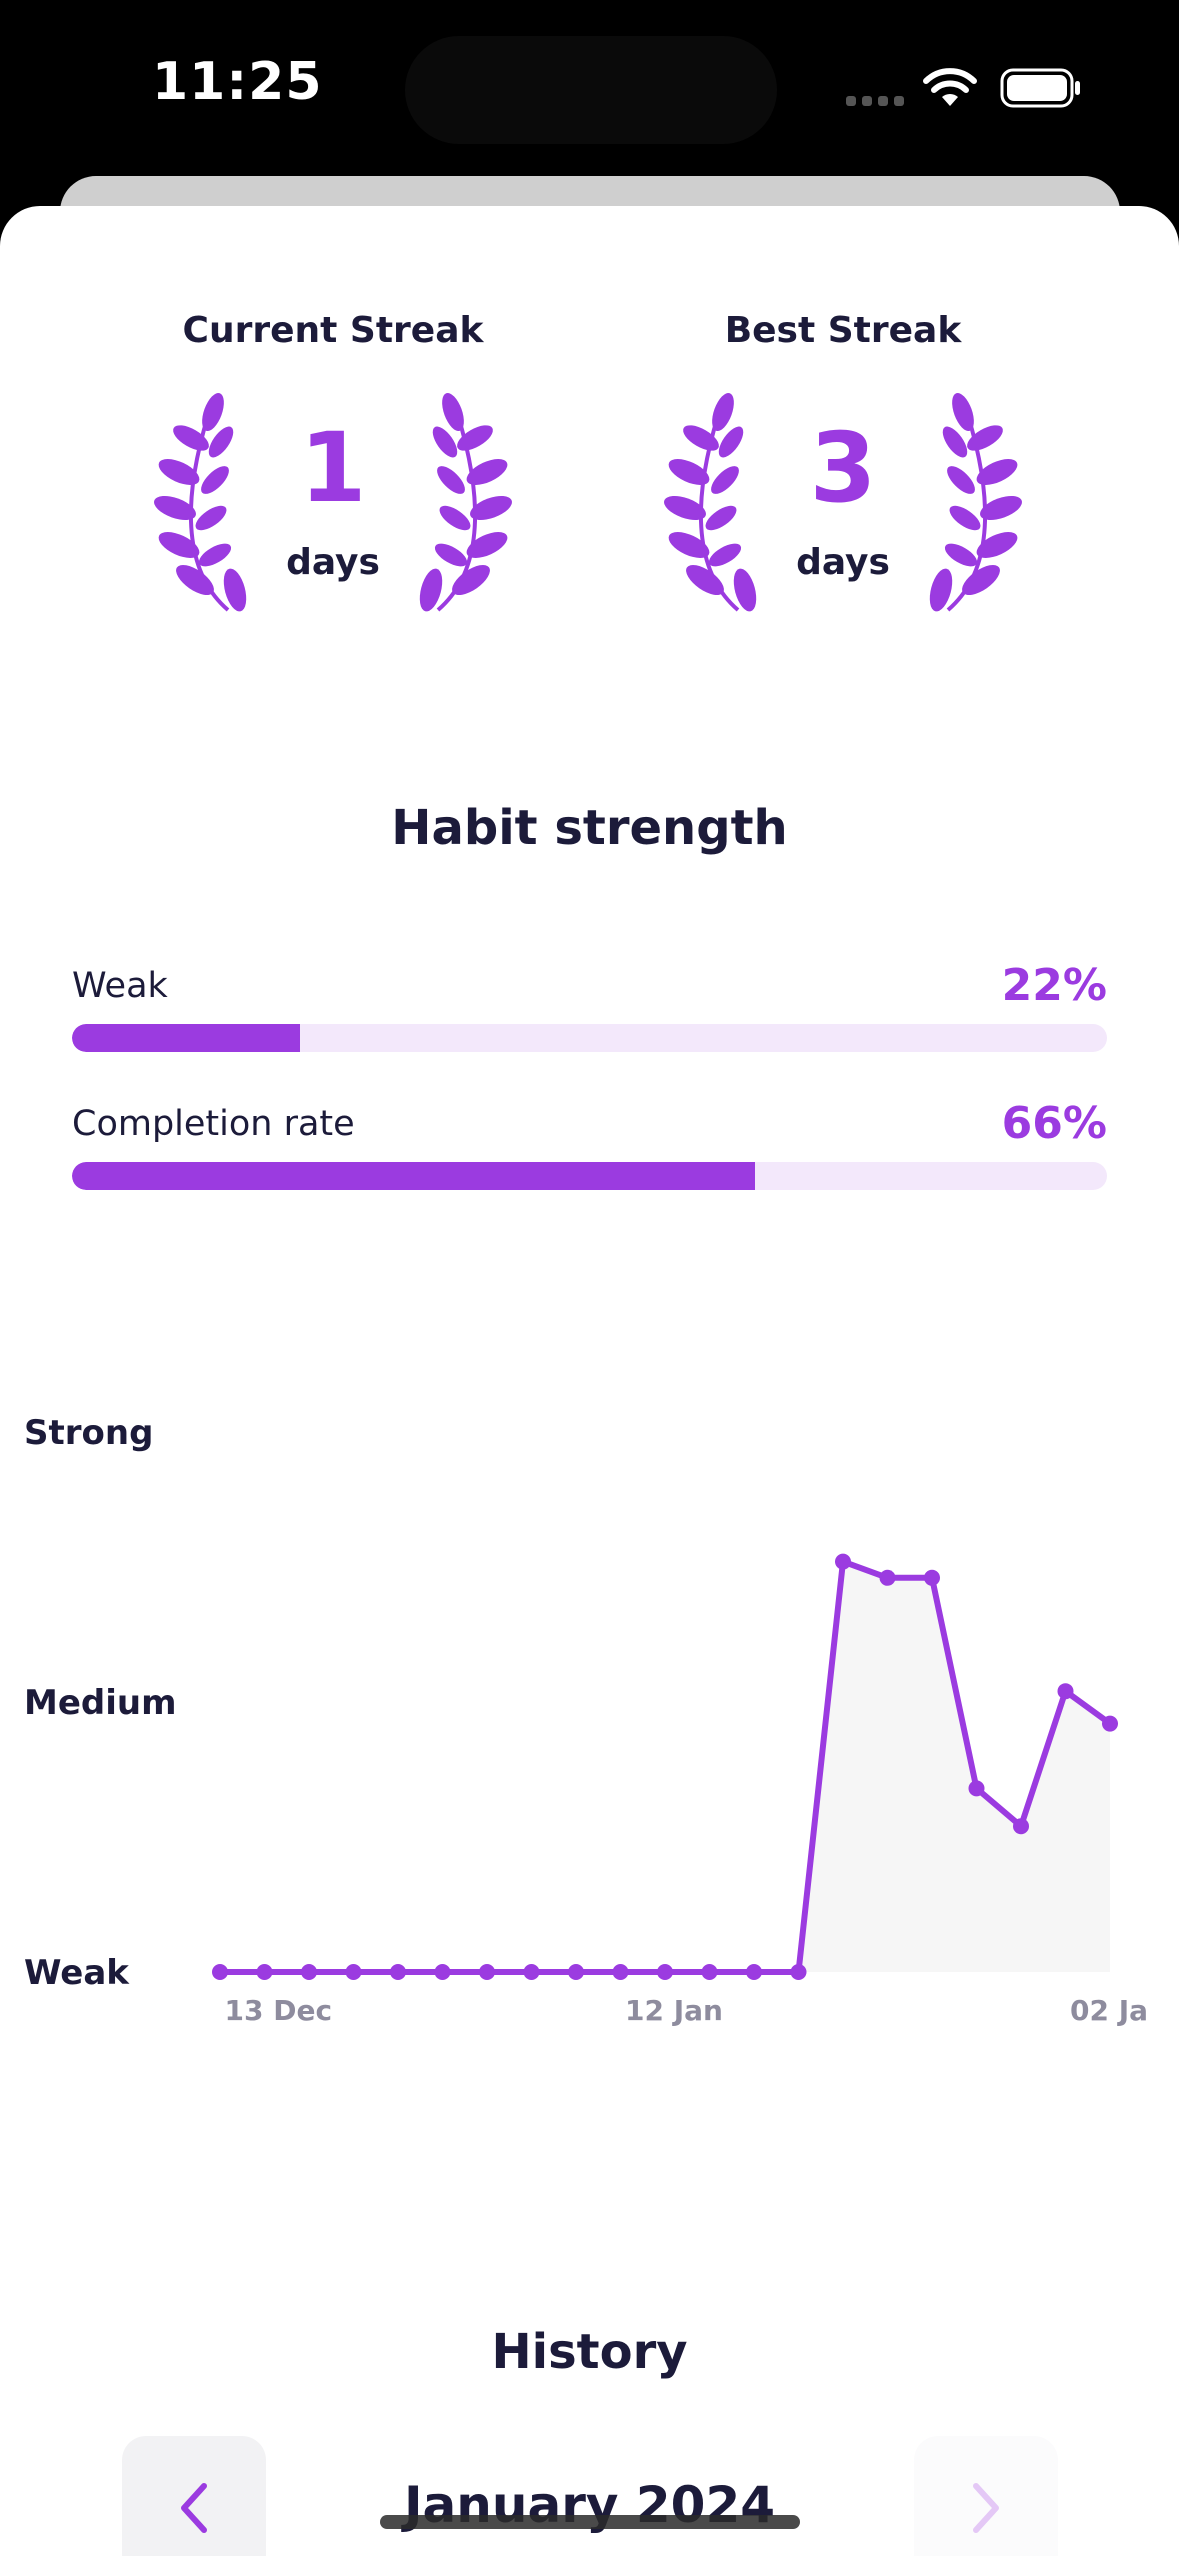  What do you see at coordinates (589, 828) in the screenshot?
I see `habit-strength-title: Habit strength` at bounding box center [589, 828].